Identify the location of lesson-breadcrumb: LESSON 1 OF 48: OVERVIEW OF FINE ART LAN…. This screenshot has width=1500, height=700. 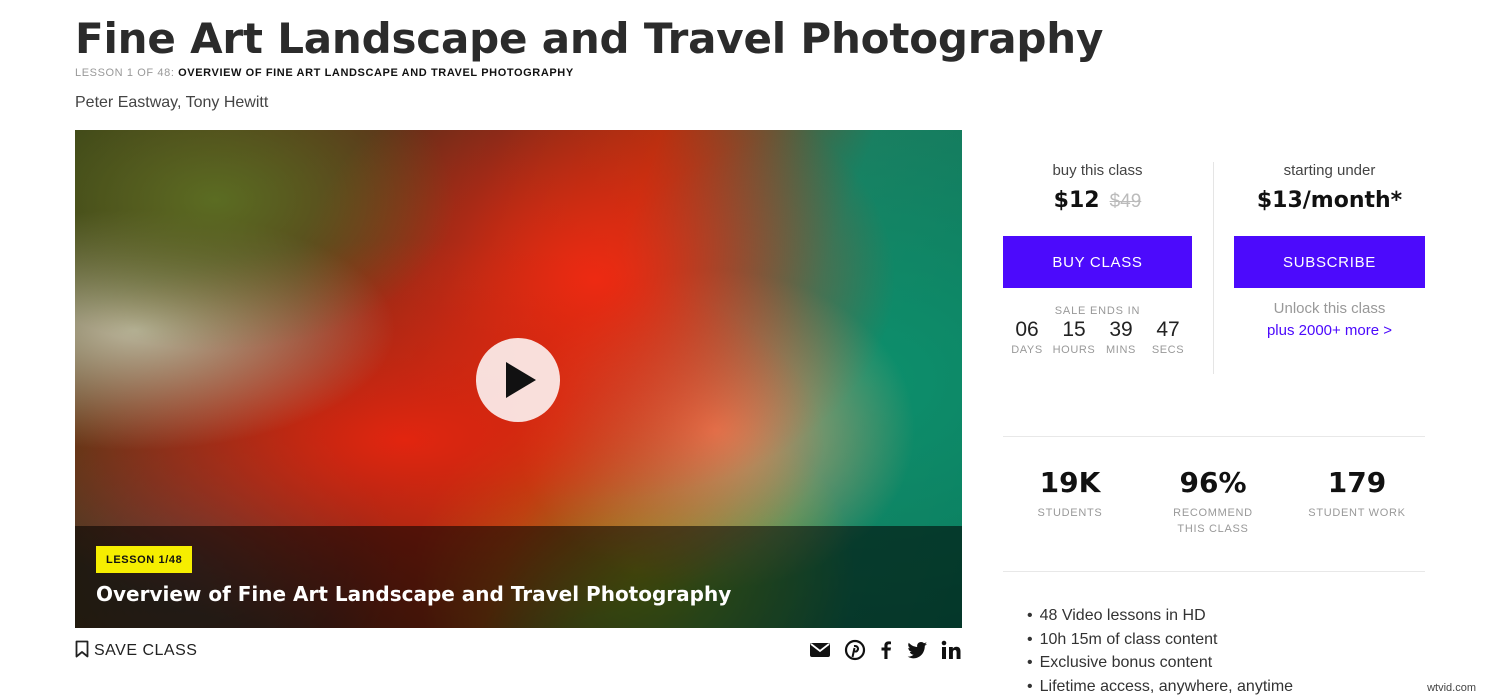
(324, 73).